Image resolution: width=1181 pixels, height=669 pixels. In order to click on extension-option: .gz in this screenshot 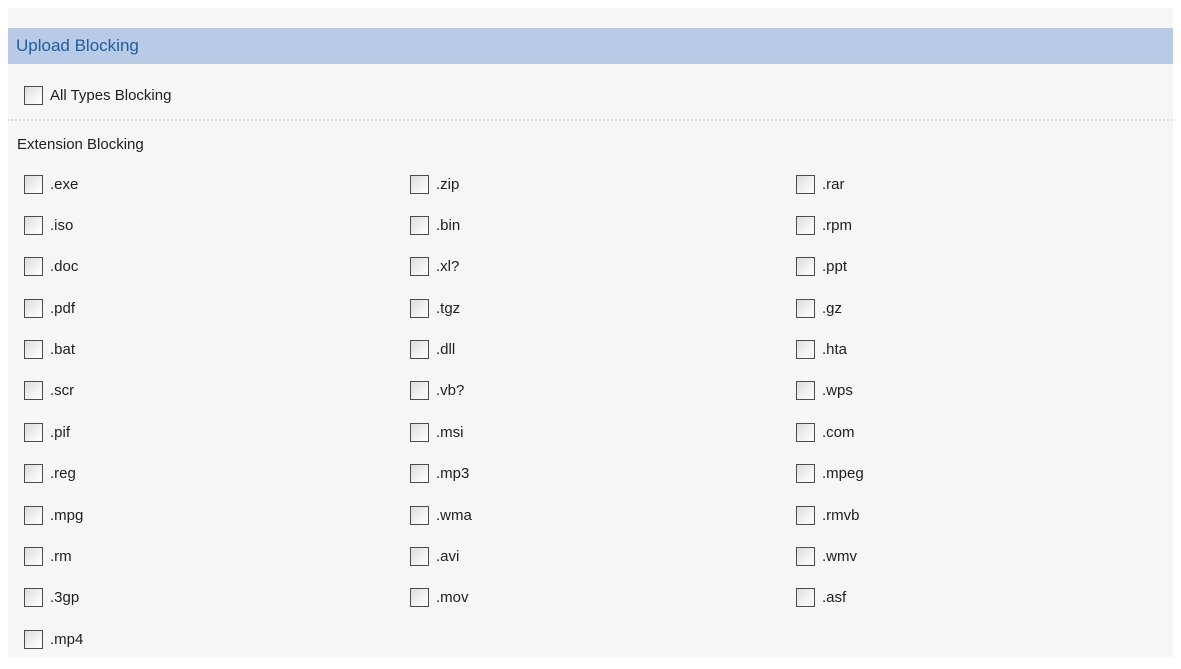, I will do `click(980, 308)`.